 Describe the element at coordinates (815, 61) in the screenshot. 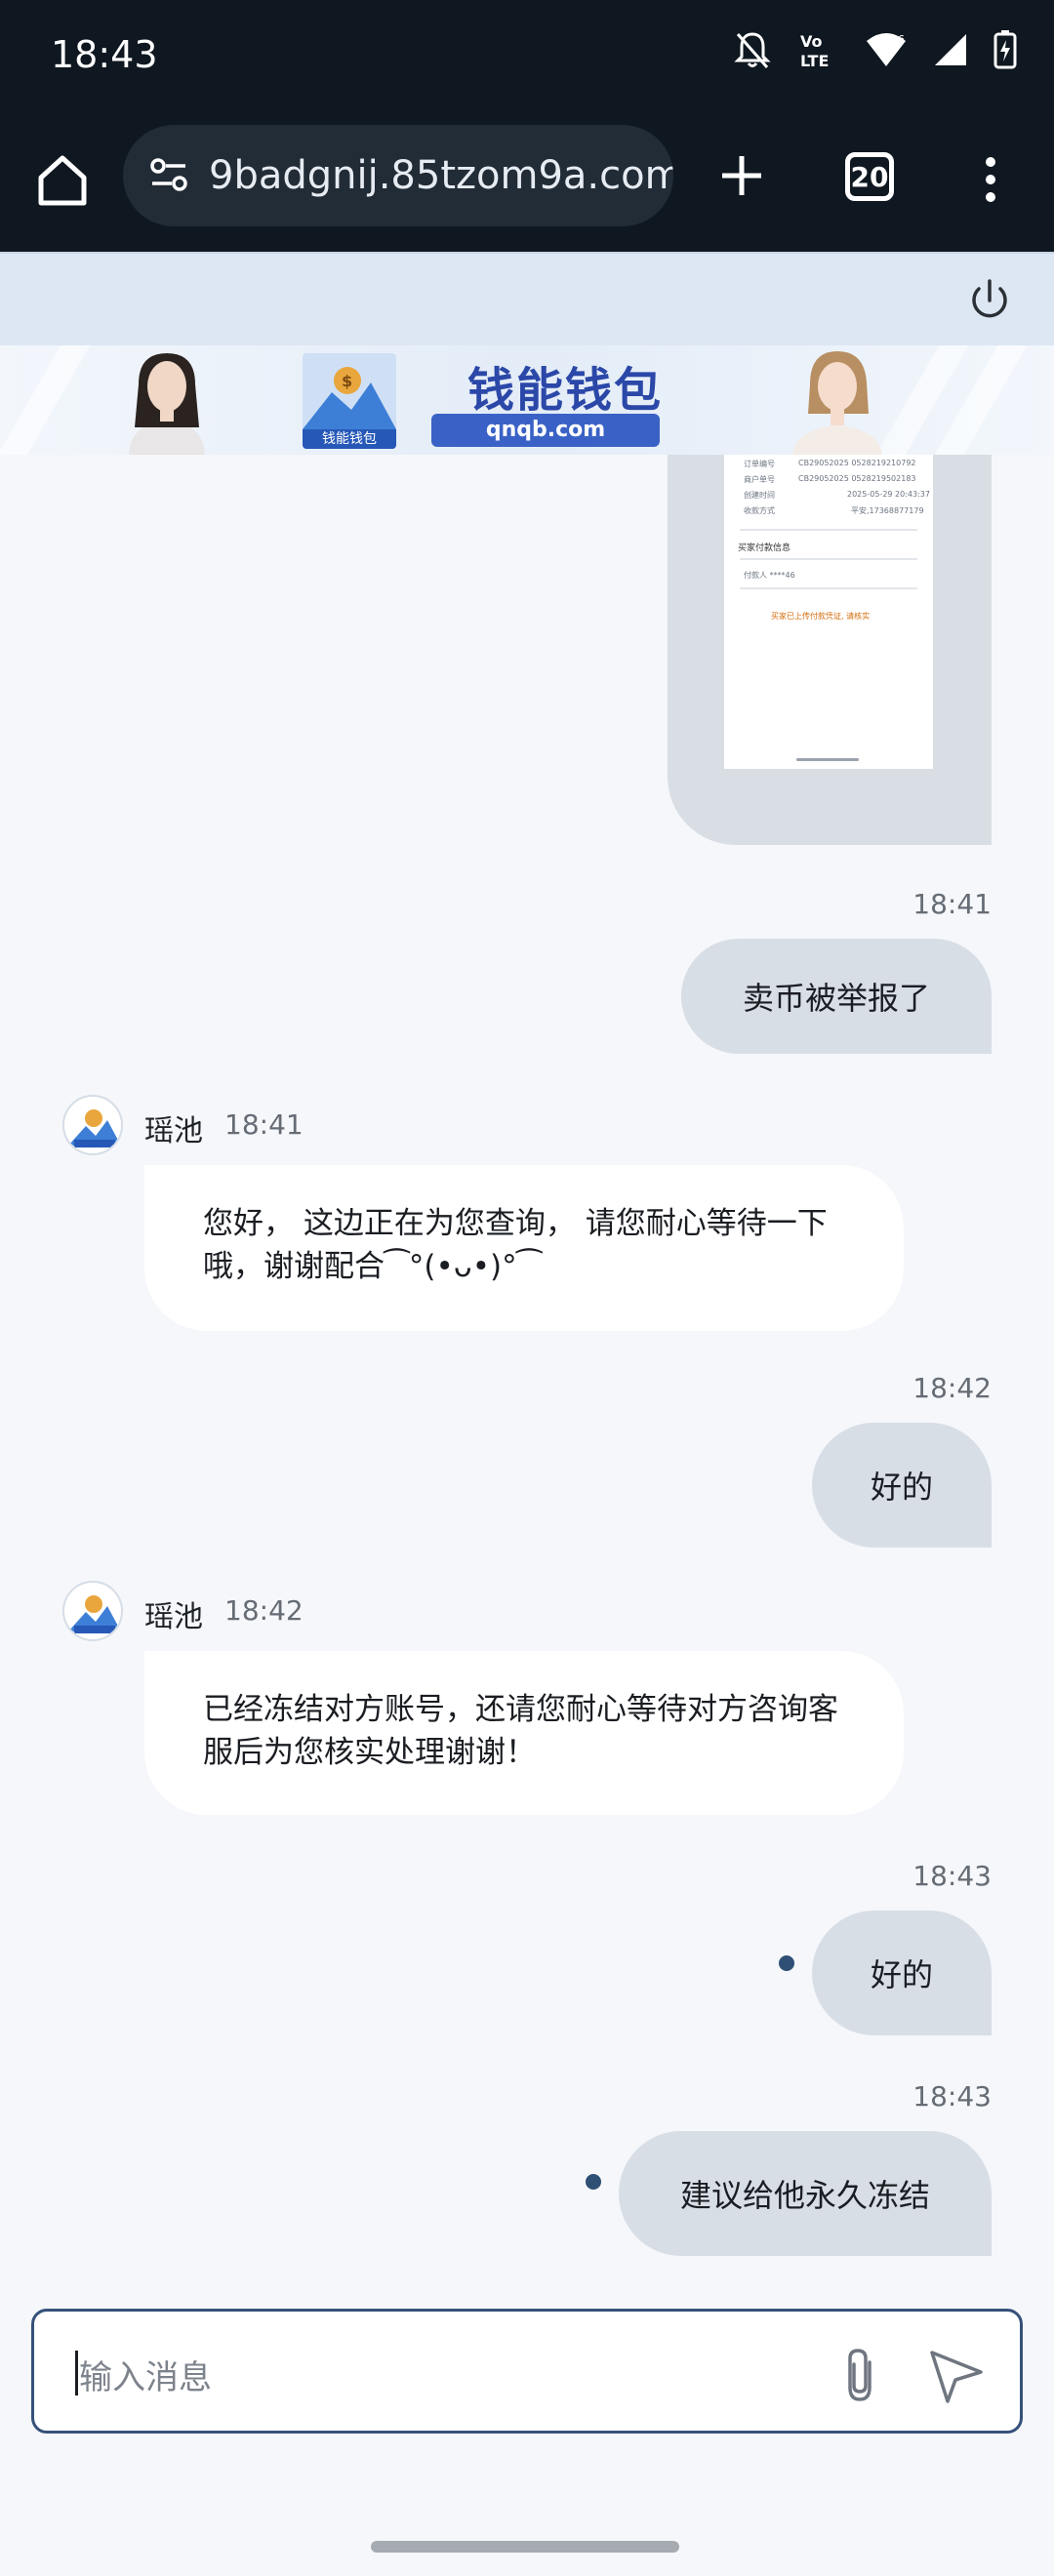

I see `svg-text: LTE` at that location.